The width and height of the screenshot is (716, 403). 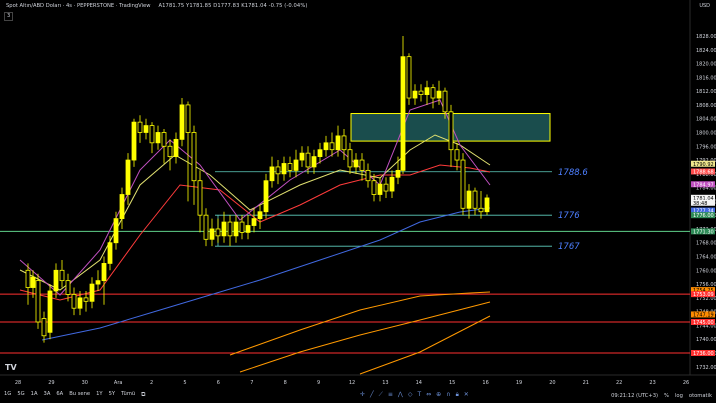 What do you see at coordinates (706, 258) in the screenshot?
I see `price-tick-label: 1764.00` at bounding box center [706, 258].